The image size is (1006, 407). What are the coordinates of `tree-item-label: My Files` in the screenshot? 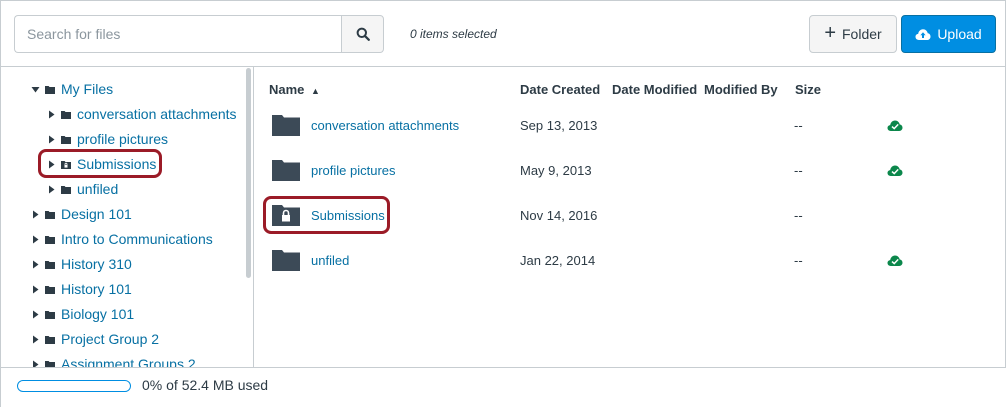 It's located at (87, 89).